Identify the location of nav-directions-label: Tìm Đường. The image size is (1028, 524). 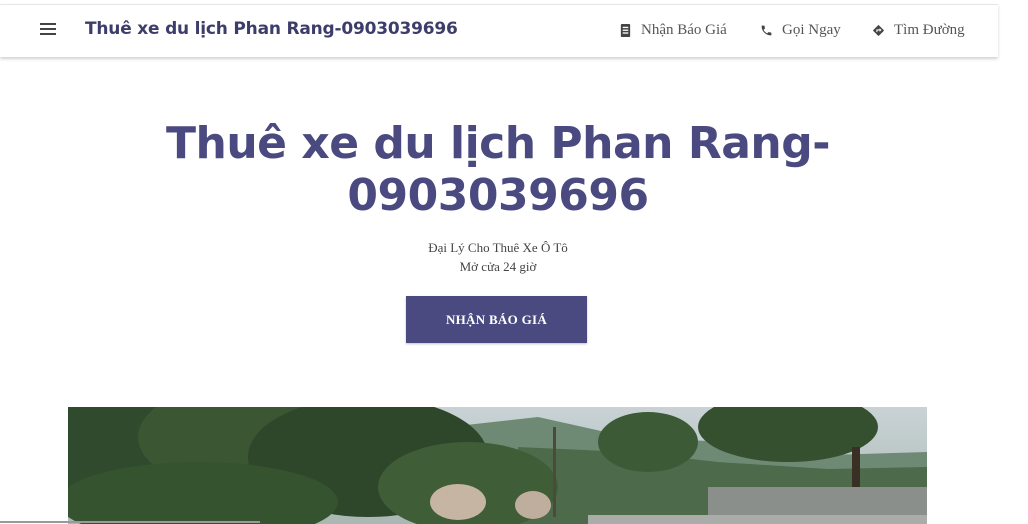
(929, 30).